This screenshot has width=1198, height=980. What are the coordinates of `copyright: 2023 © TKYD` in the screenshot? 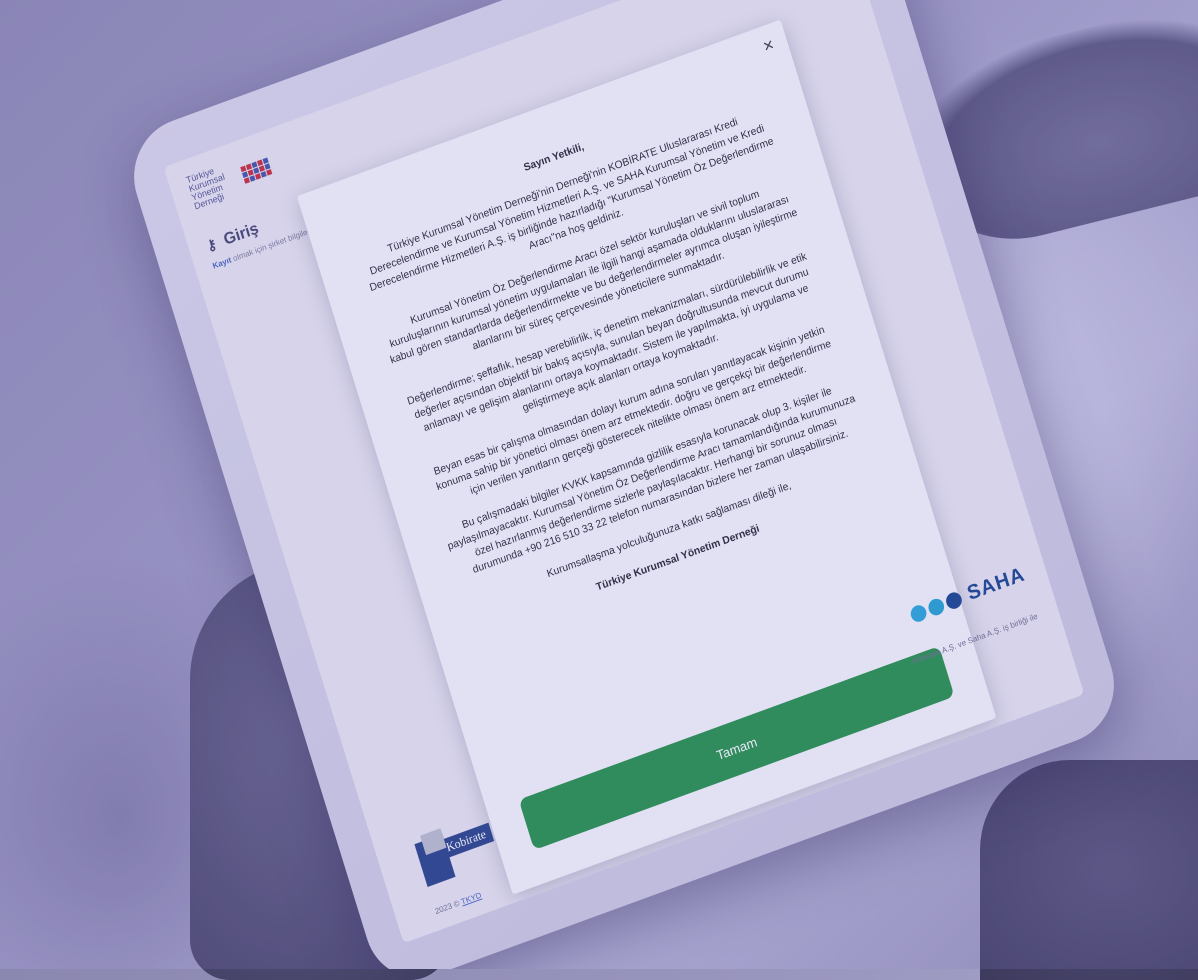 It's located at (458, 904).